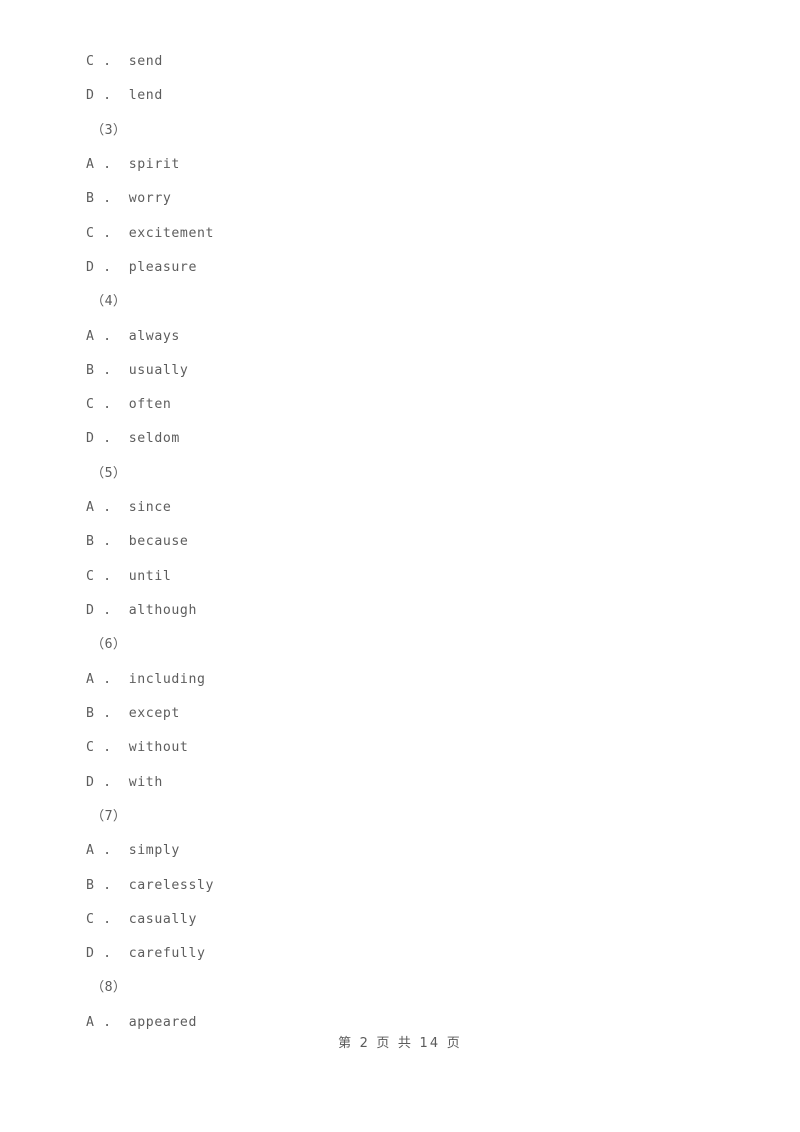  Describe the element at coordinates (124, 782) in the screenshot. I see `answer-option: D . with` at that location.